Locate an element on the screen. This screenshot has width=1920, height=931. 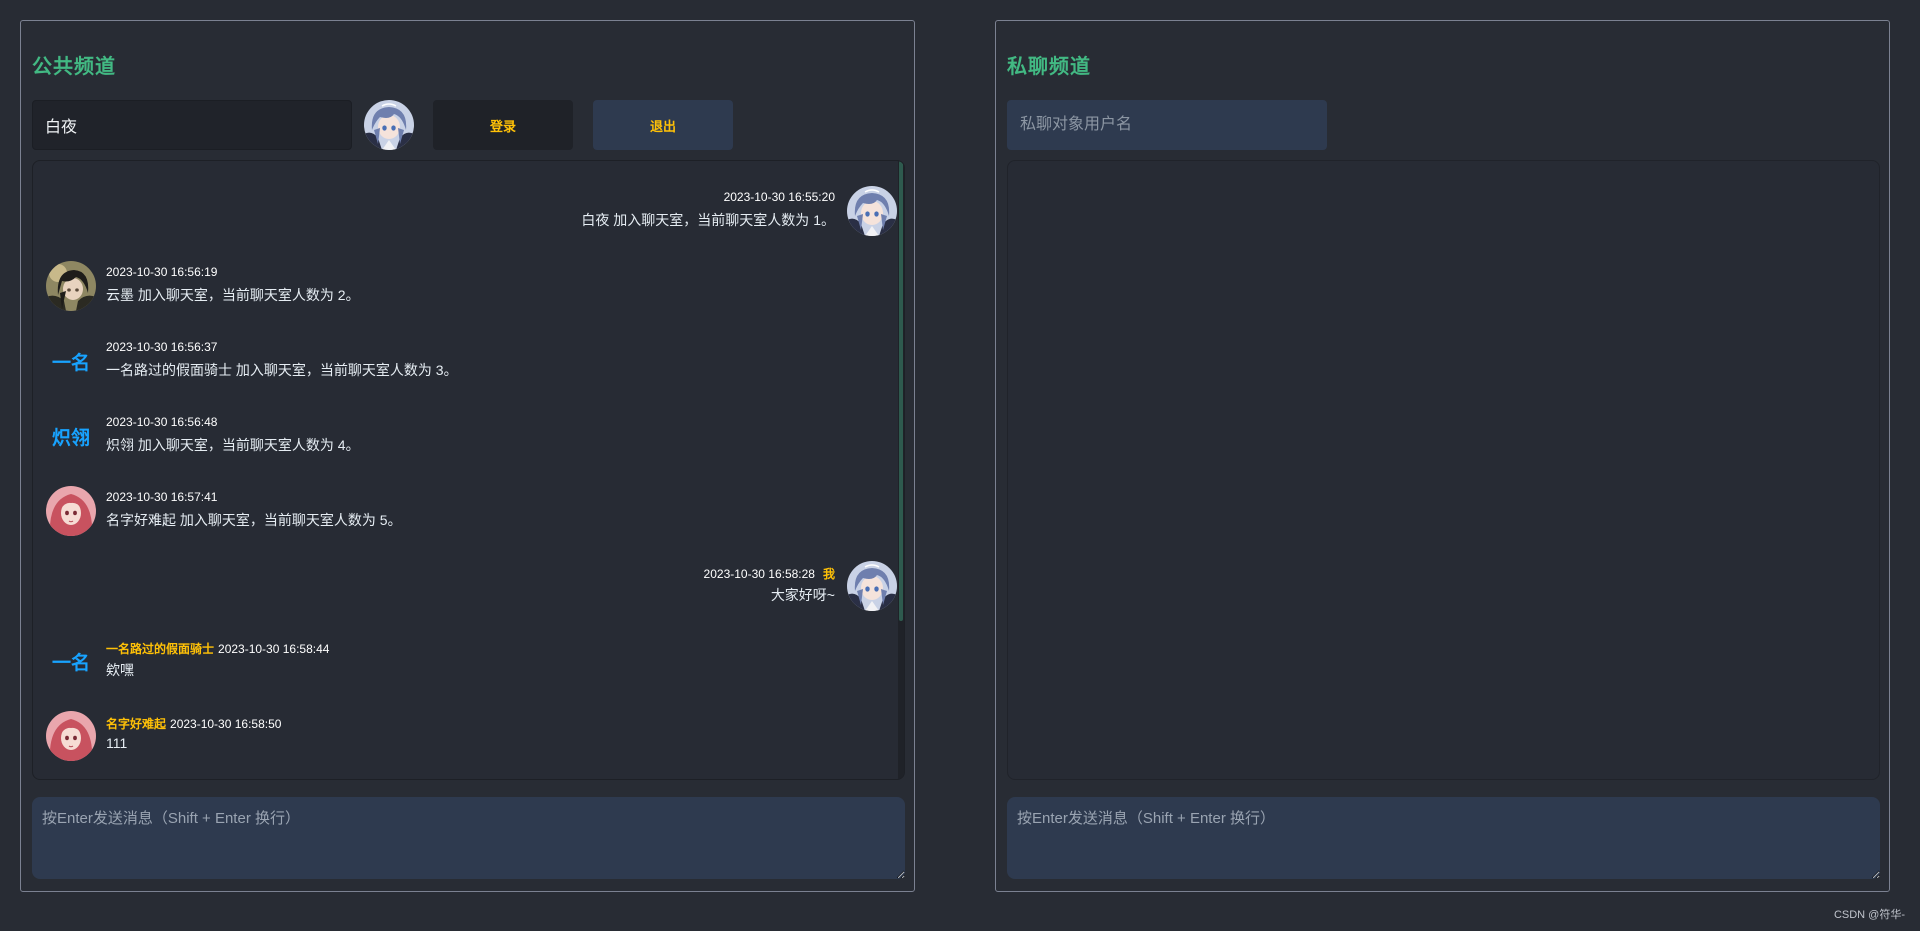
message-meta: 2023-10-30 16:56:48 is located at coordinates (161, 422).